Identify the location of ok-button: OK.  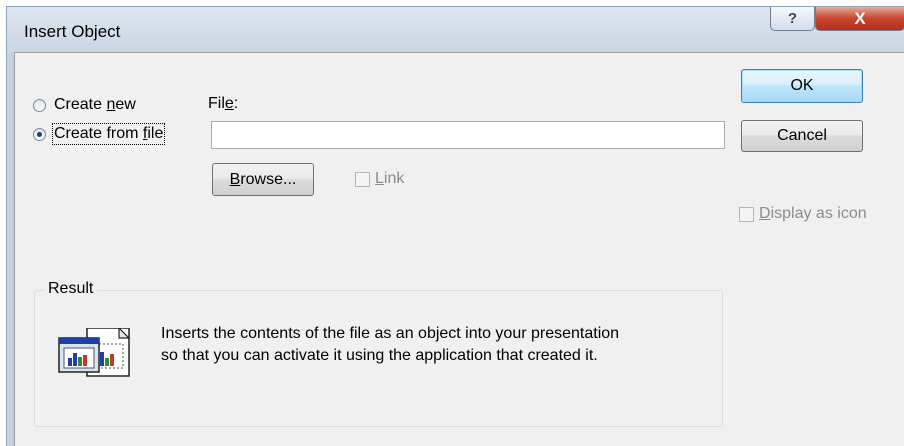
(802, 86).